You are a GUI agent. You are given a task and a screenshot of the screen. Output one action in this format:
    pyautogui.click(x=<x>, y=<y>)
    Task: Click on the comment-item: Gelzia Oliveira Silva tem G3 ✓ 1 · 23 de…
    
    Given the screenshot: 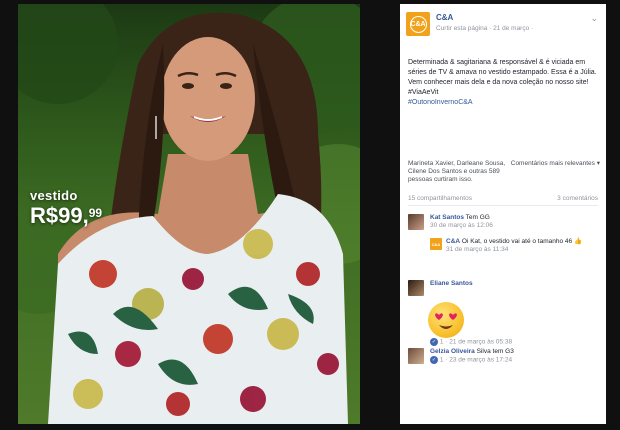 What is the action you would take?
    pyautogui.click(x=504, y=363)
    